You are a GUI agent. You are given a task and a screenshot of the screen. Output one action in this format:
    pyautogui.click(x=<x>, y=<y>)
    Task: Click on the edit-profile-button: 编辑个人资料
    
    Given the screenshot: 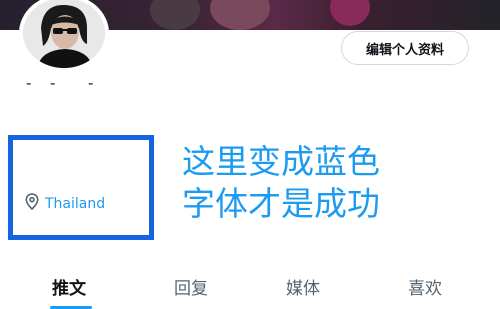 What is the action you would take?
    pyautogui.click(x=405, y=48)
    